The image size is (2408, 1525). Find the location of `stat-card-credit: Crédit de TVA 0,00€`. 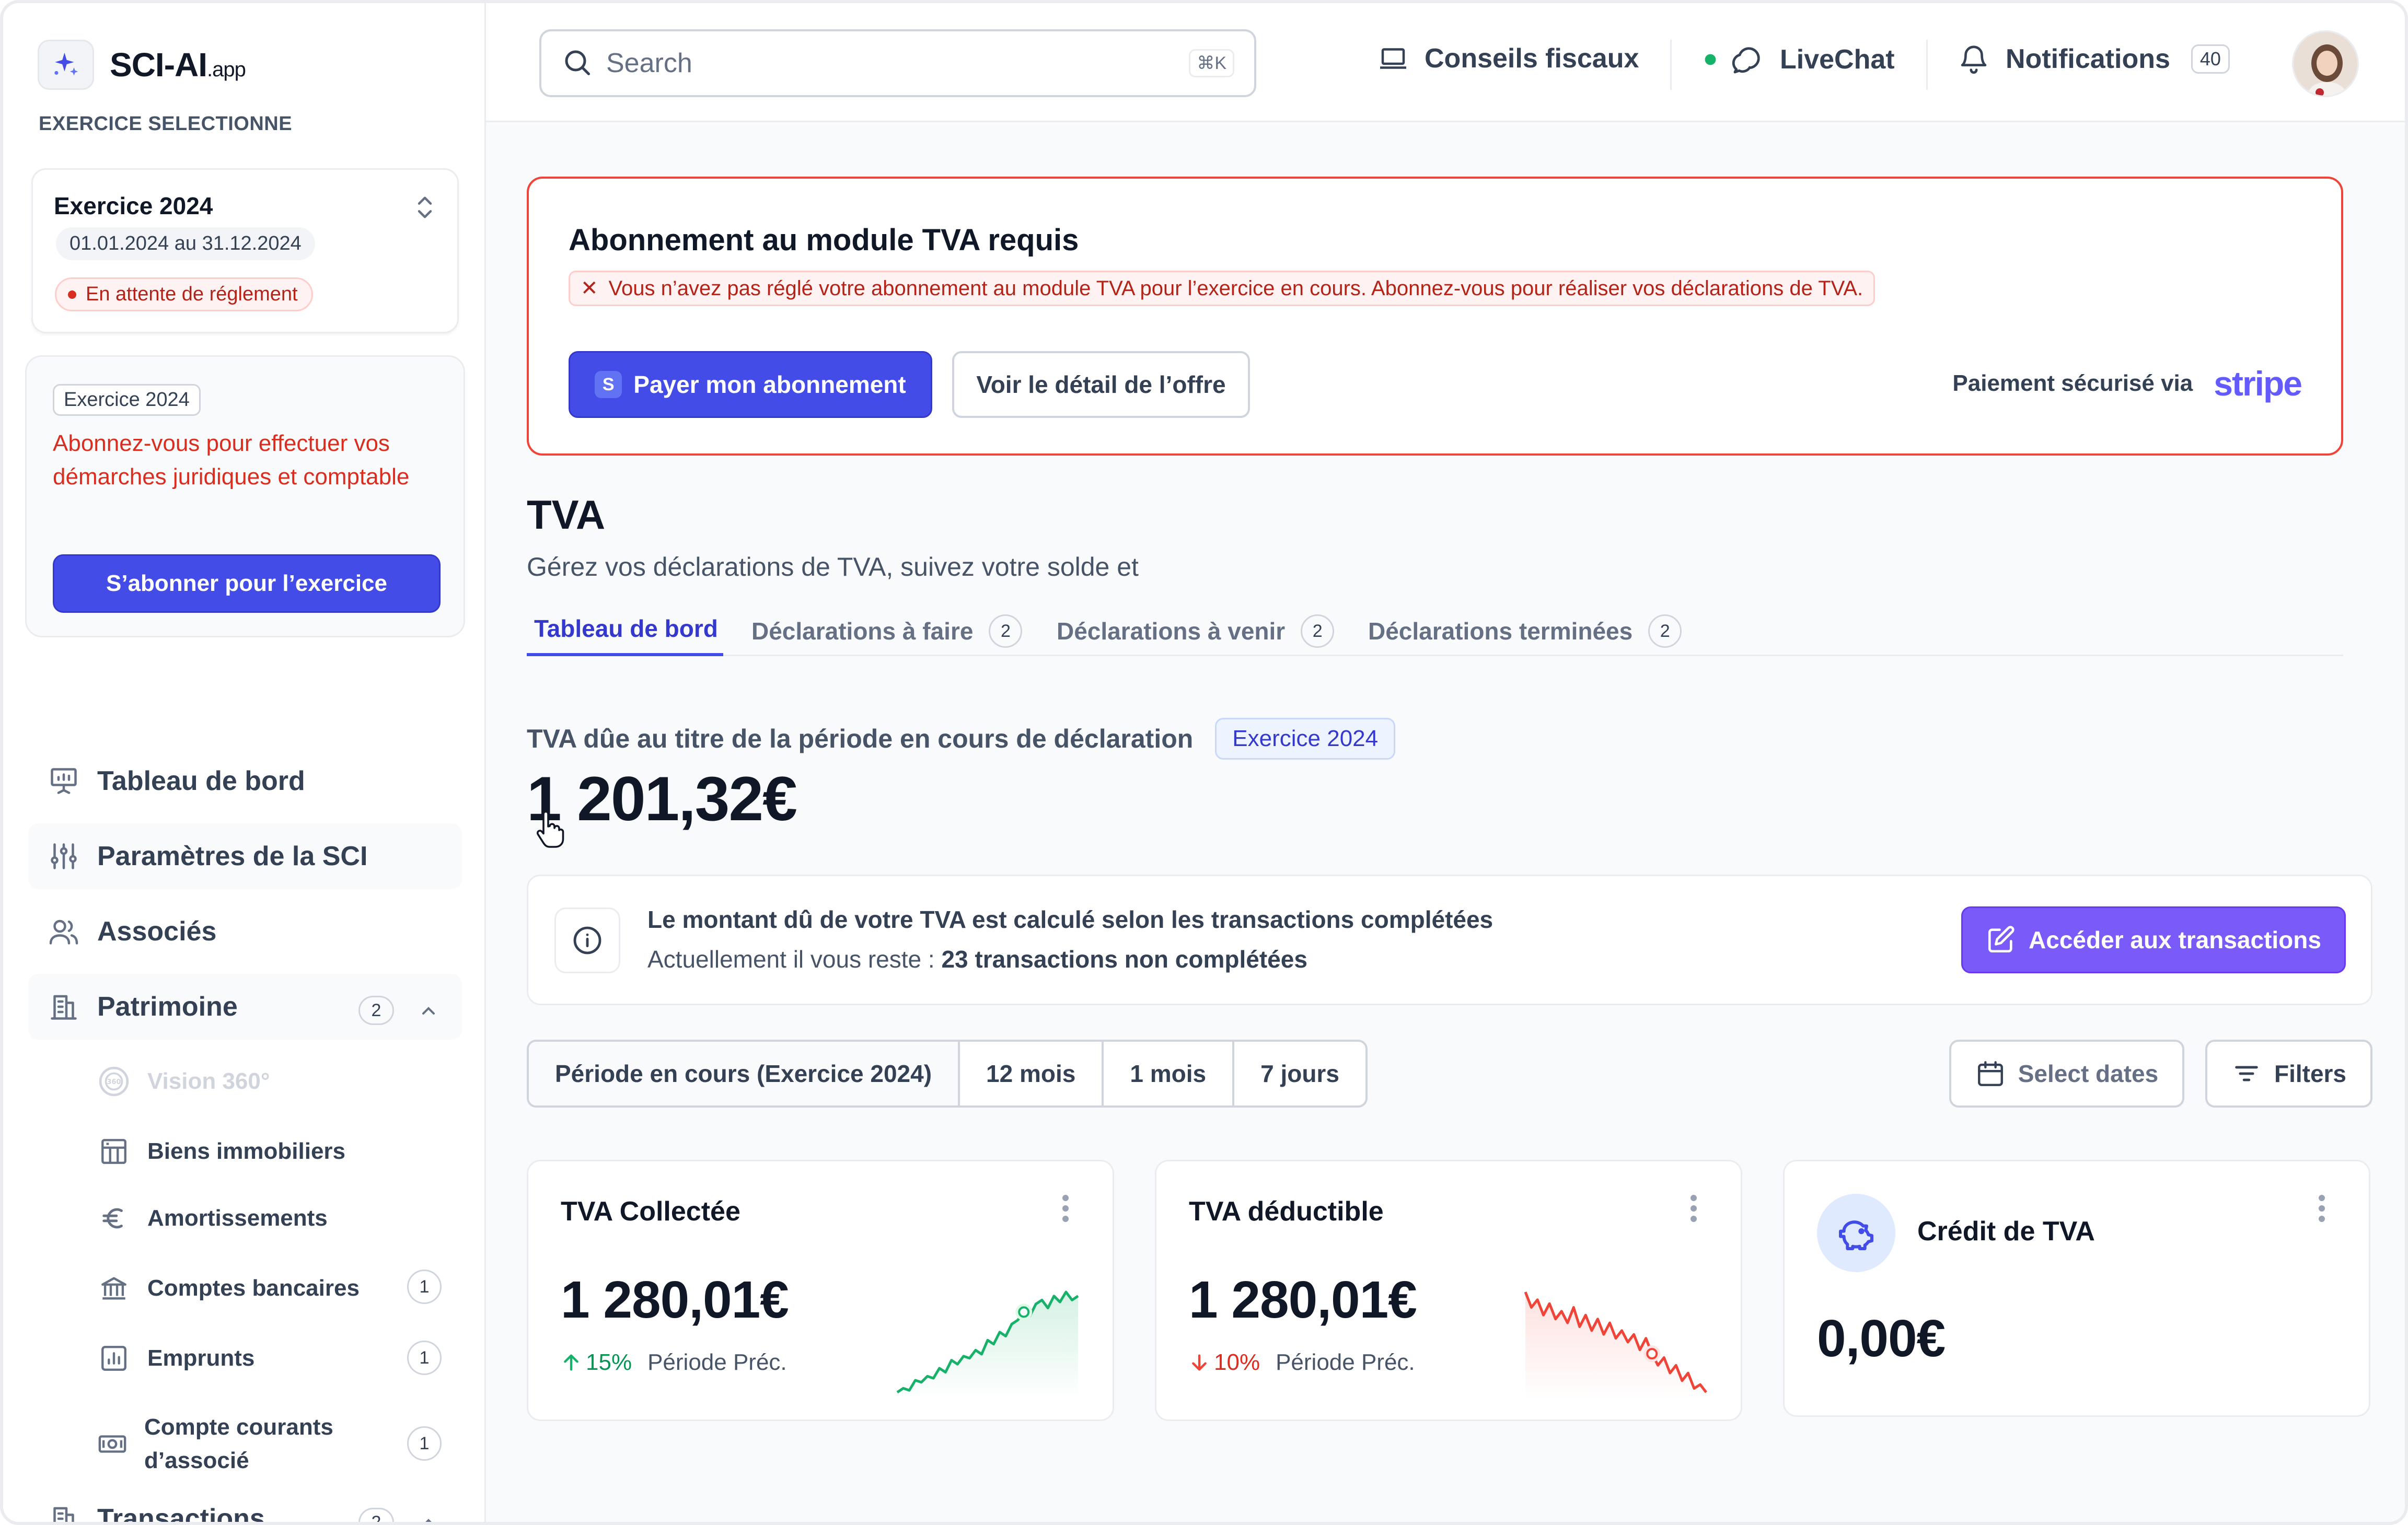

stat-card-credit: Crédit de TVA 0,00€ is located at coordinates (2076, 1289).